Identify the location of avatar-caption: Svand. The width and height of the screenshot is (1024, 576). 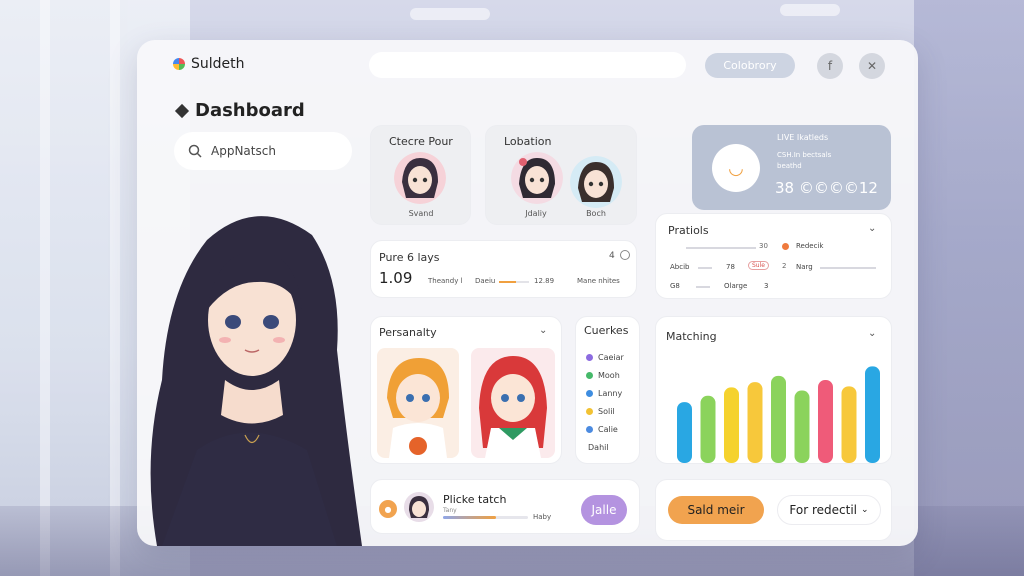
(421, 213).